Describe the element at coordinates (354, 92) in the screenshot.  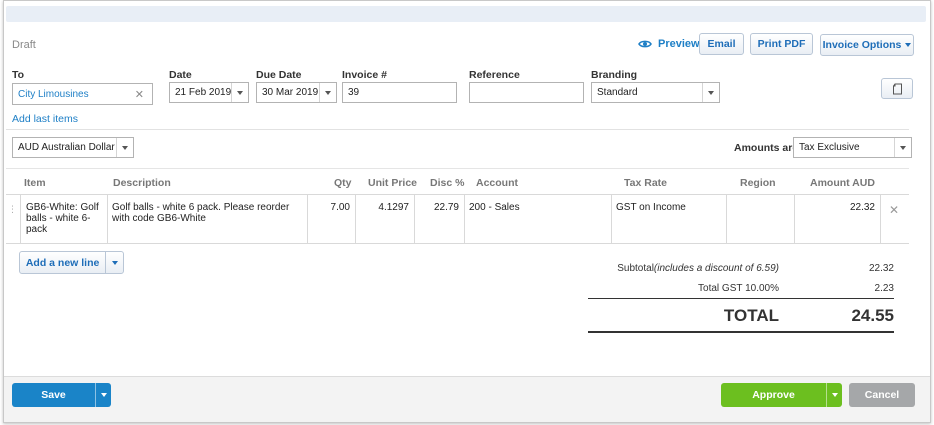
I see `invoice-number-value: 39` at that location.